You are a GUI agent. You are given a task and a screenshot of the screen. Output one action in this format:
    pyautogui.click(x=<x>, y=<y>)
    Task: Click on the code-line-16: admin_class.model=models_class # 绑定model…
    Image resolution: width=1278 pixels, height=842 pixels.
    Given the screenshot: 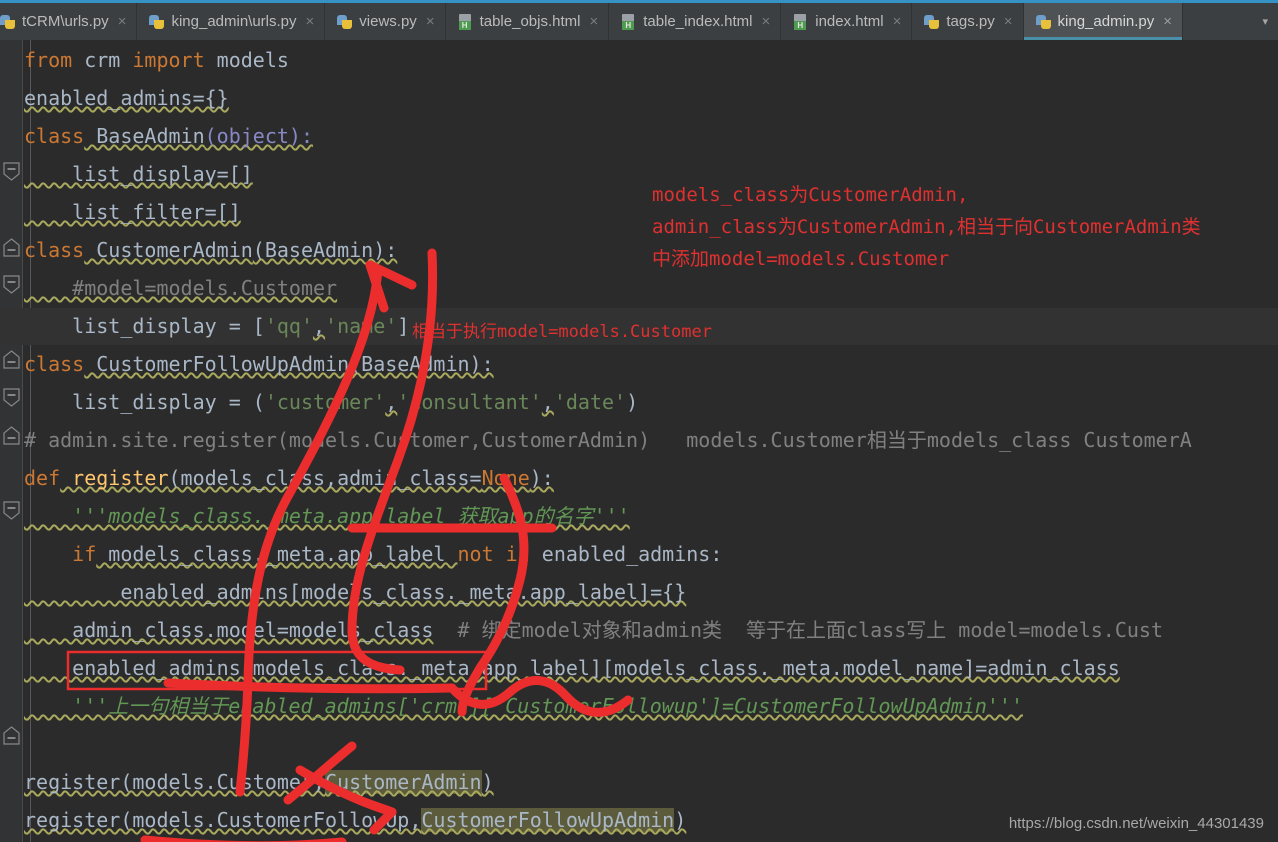 What is the action you would take?
    pyautogui.click(x=651, y=631)
    